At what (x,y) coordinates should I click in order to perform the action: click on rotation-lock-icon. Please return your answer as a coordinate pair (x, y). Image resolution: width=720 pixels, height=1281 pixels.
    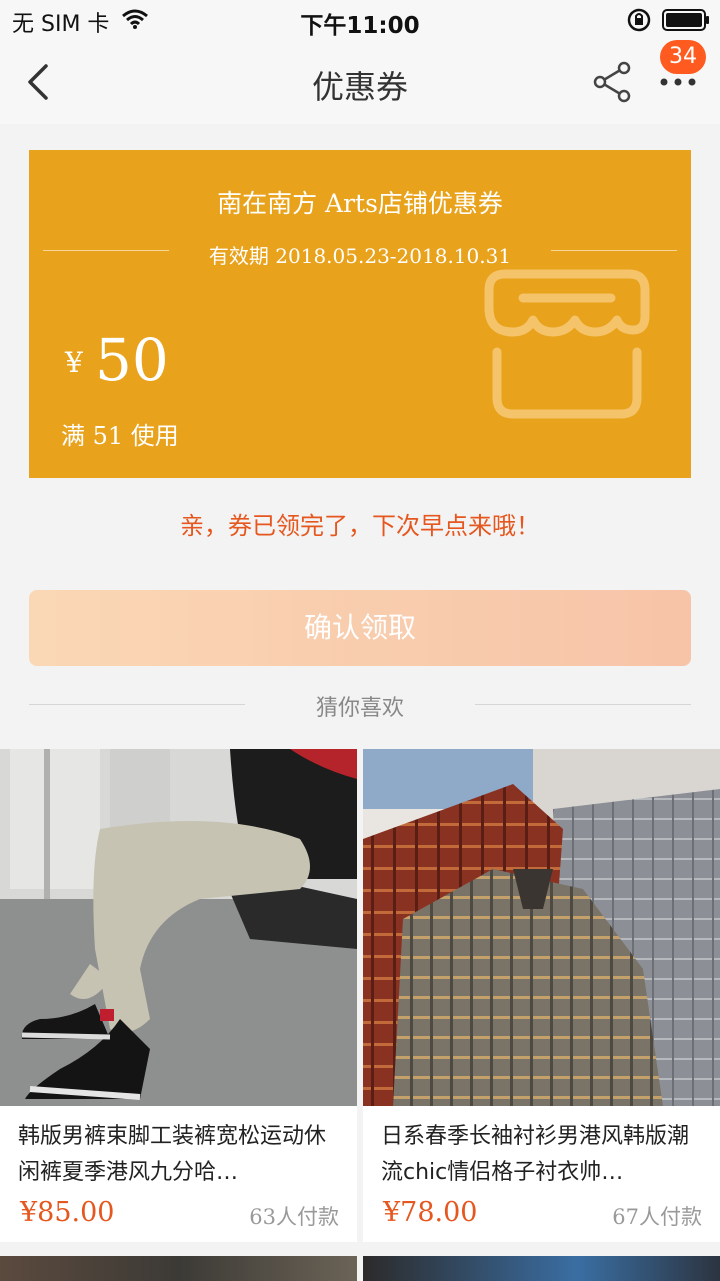
    Looking at the image, I should click on (639, 20).